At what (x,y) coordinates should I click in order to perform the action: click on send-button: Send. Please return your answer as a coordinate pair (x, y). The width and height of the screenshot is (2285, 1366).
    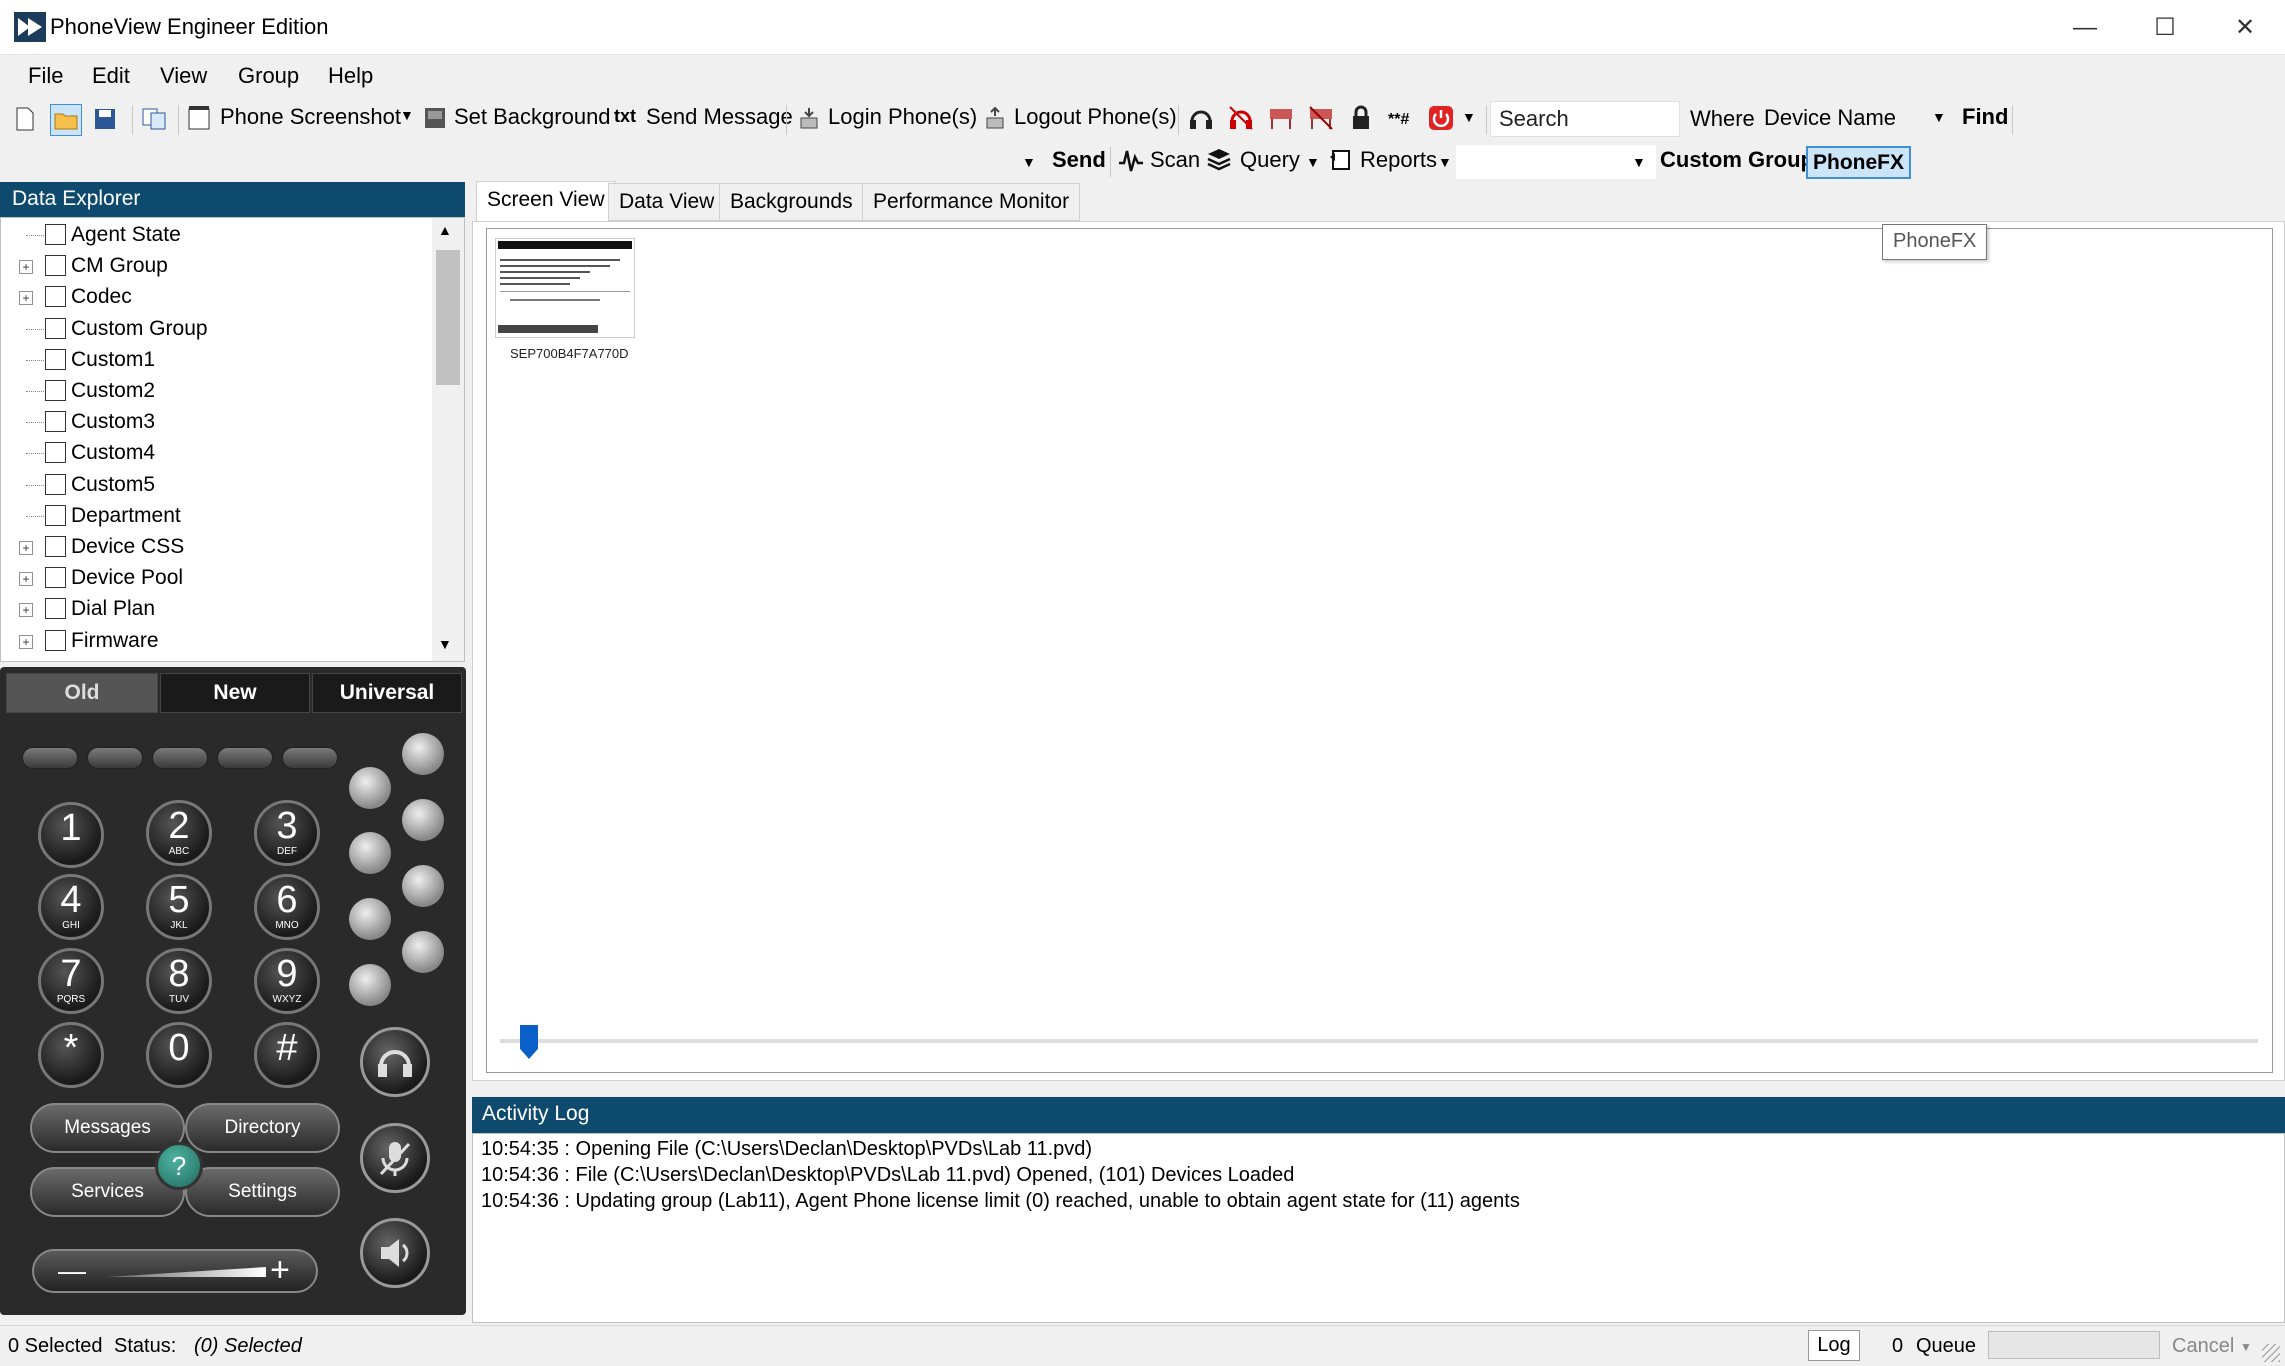
    Looking at the image, I should click on (1079, 160).